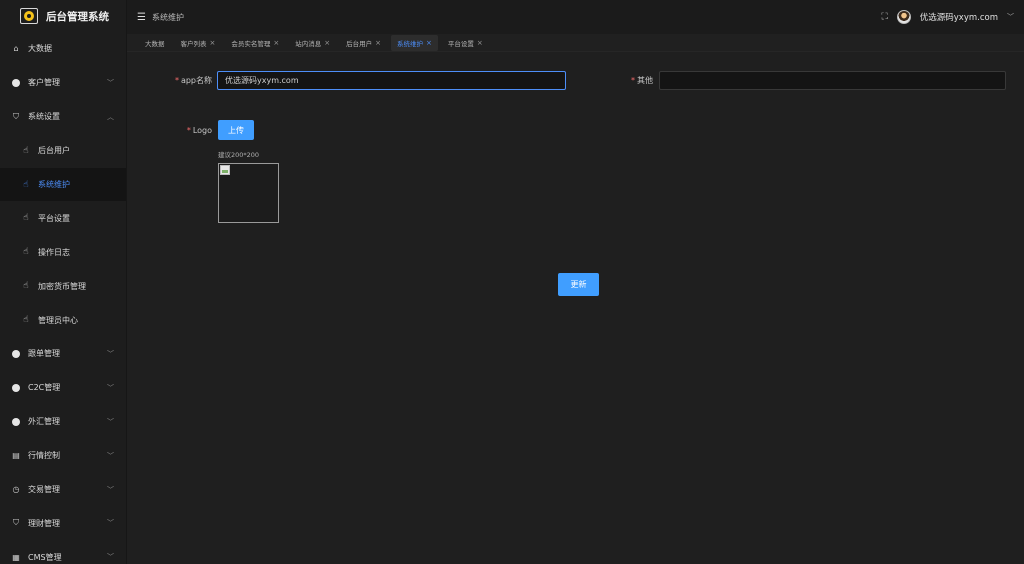 The height and width of the screenshot is (564, 1024). Describe the element at coordinates (54, 218) in the screenshot. I see `sidebar-item-label: 平台设置` at that location.